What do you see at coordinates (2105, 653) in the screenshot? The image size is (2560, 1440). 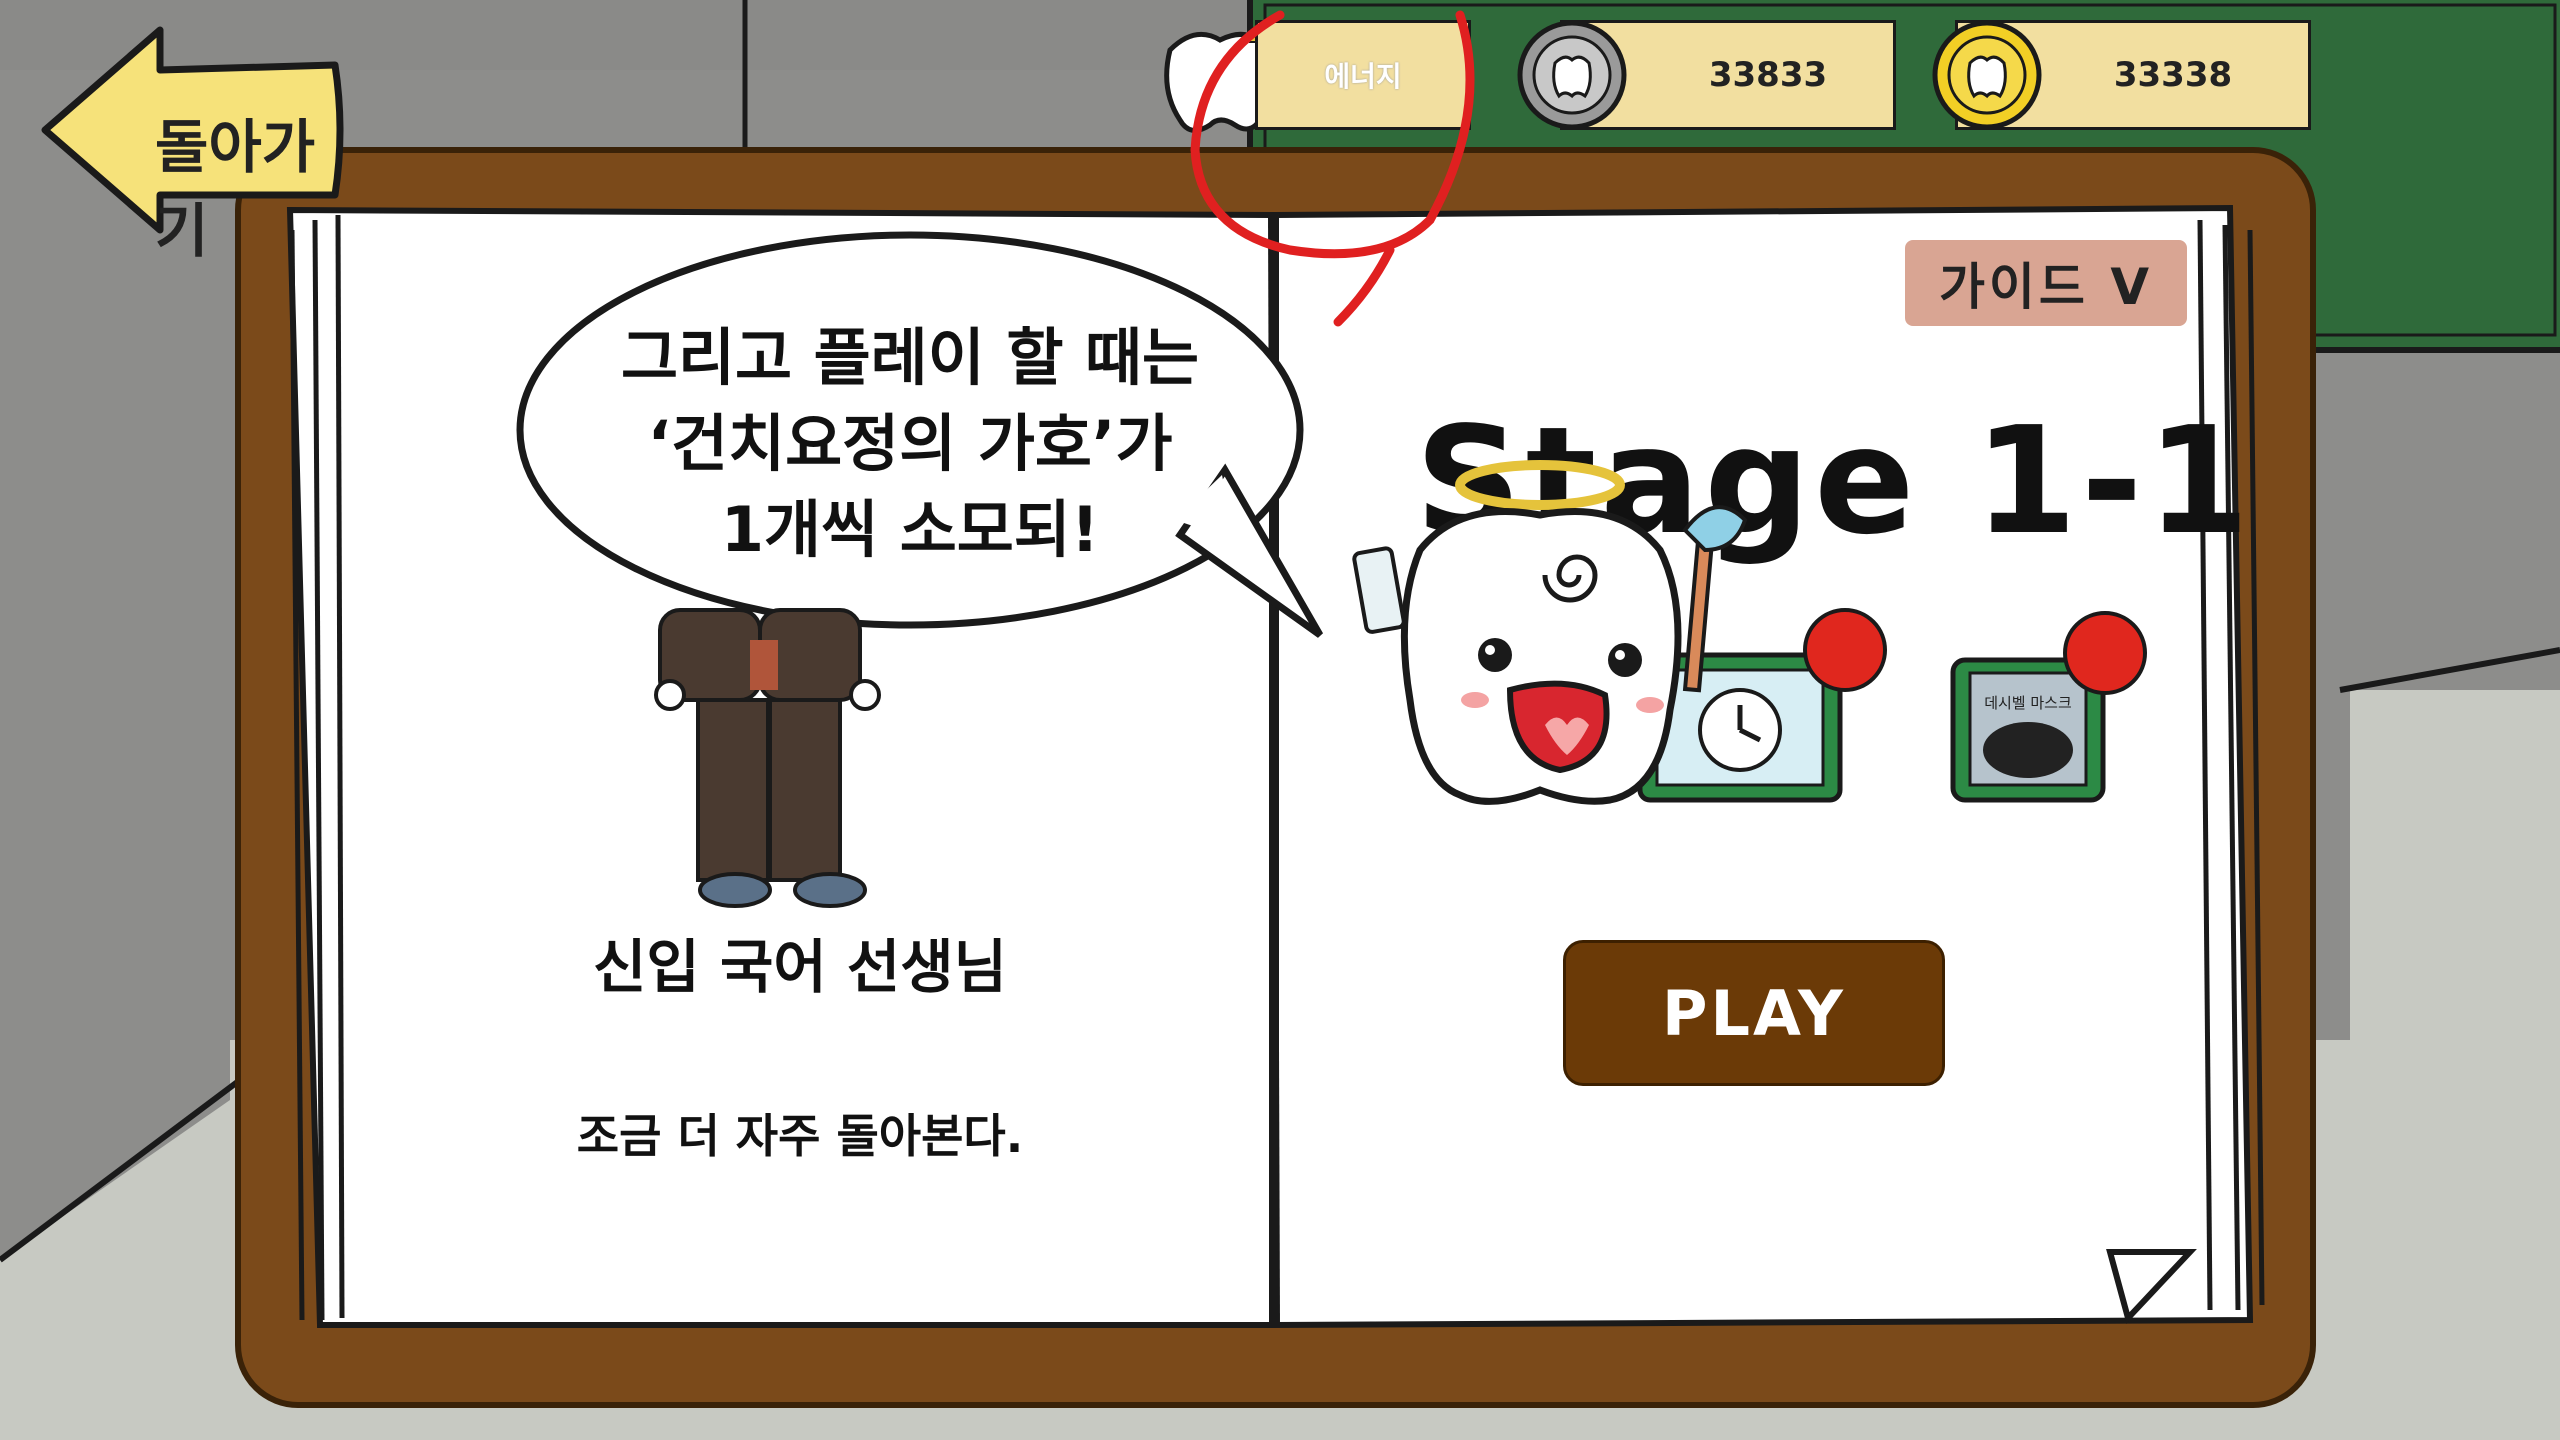 I see `item-badge-dot` at bounding box center [2105, 653].